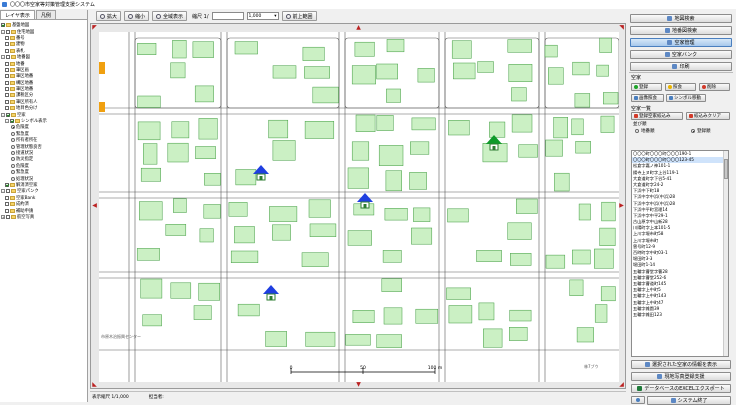 The width and height of the screenshot is (736, 405). I want to click on filter-registered-button: 登録空家絞込み, so click(657, 116).